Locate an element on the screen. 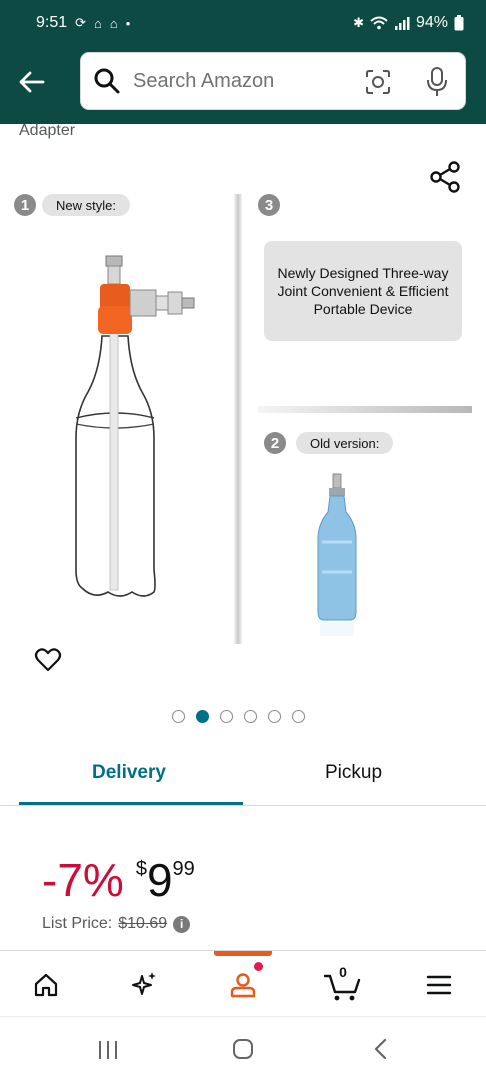 This screenshot has height=1080, width=486. sparkle-icon is located at coordinates (144, 983).